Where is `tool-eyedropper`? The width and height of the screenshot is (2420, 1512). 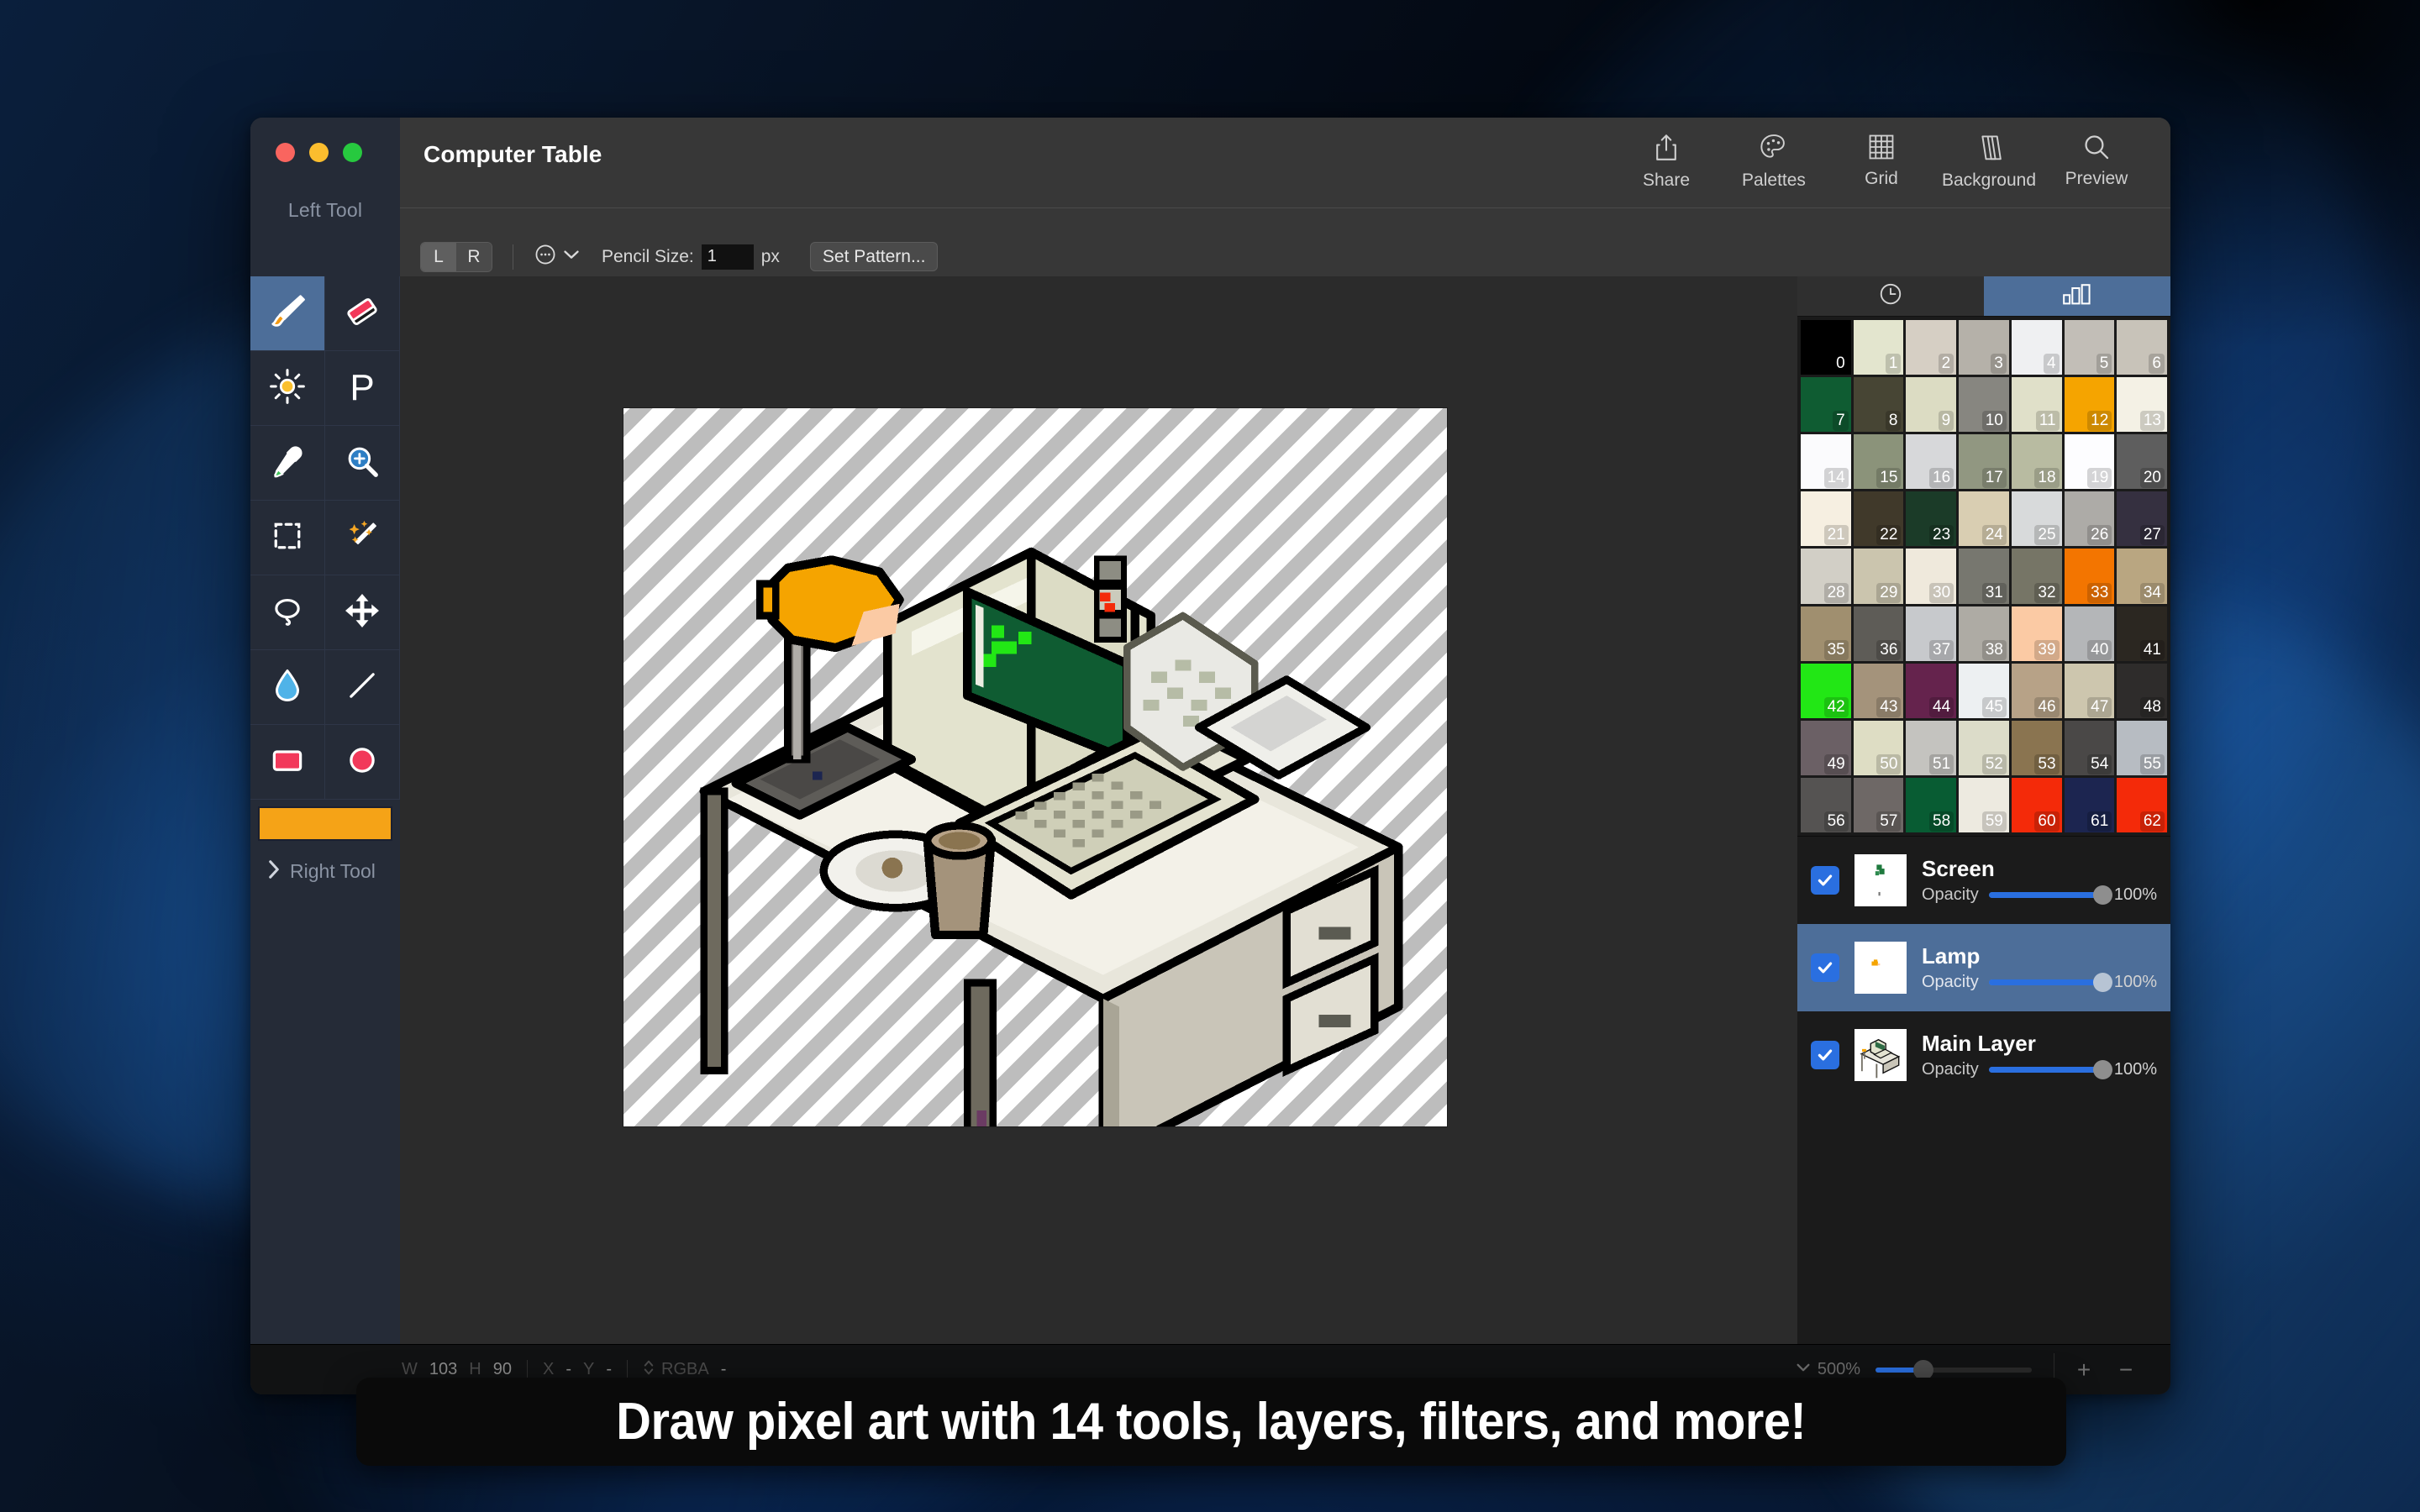
tool-eyedropper is located at coordinates (287, 463).